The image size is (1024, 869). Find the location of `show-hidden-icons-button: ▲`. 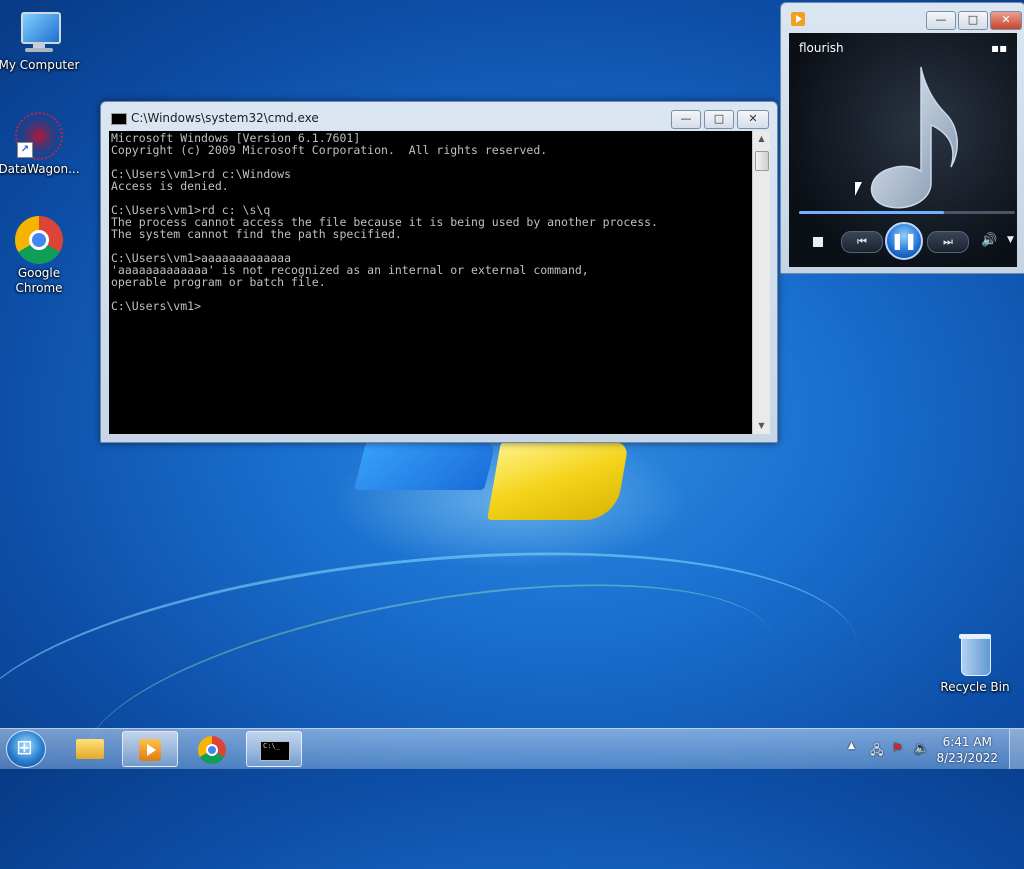

show-hidden-icons-button: ▲ is located at coordinates (851, 746).